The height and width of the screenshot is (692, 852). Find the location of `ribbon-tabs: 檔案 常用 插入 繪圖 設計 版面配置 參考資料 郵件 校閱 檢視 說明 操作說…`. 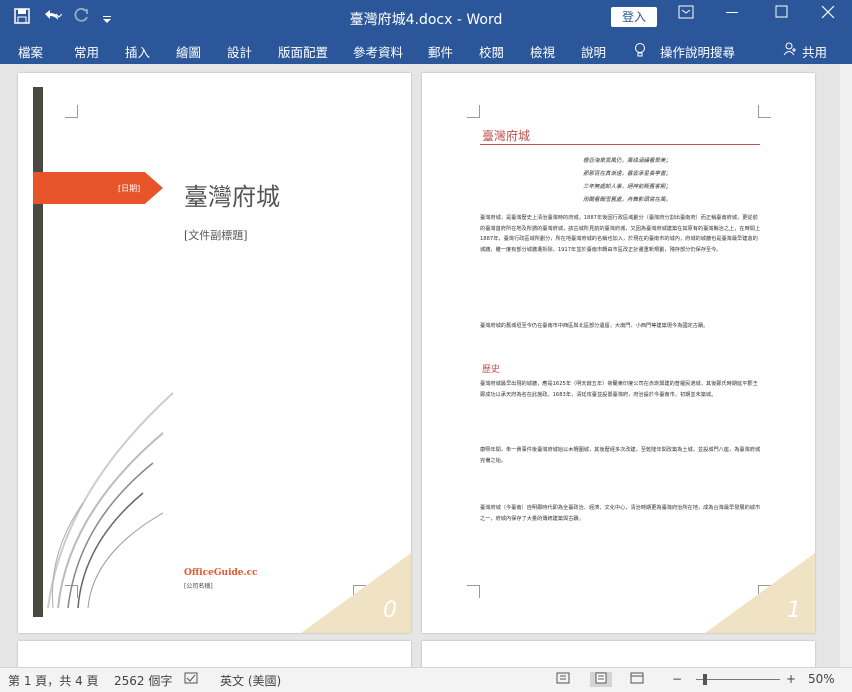

ribbon-tabs: 檔案 常用 插入 繪圖 設計 版面配置 參考資料 郵件 校閱 檢視 說明 操作說… is located at coordinates (426, 50).